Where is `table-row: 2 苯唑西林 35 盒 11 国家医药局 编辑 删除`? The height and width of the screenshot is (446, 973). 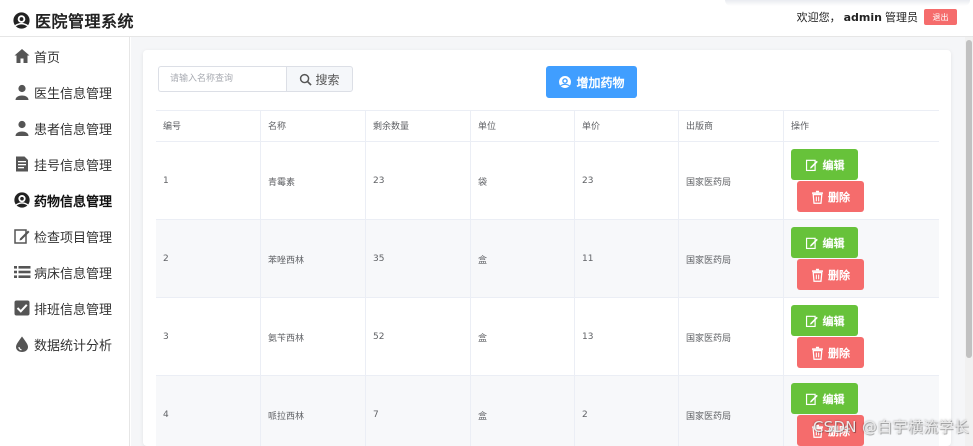
table-row: 2 苯唑西林 35 盒 11 国家医药局 编辑 删除 is located at coordinates (547, 259).